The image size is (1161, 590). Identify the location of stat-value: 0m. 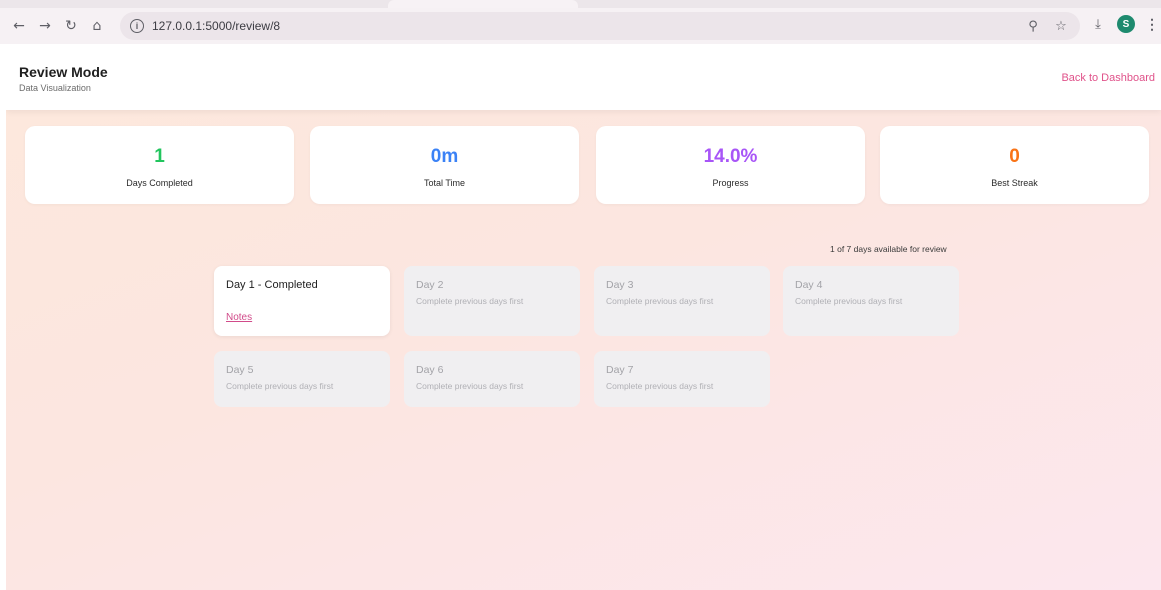
(444, 156).